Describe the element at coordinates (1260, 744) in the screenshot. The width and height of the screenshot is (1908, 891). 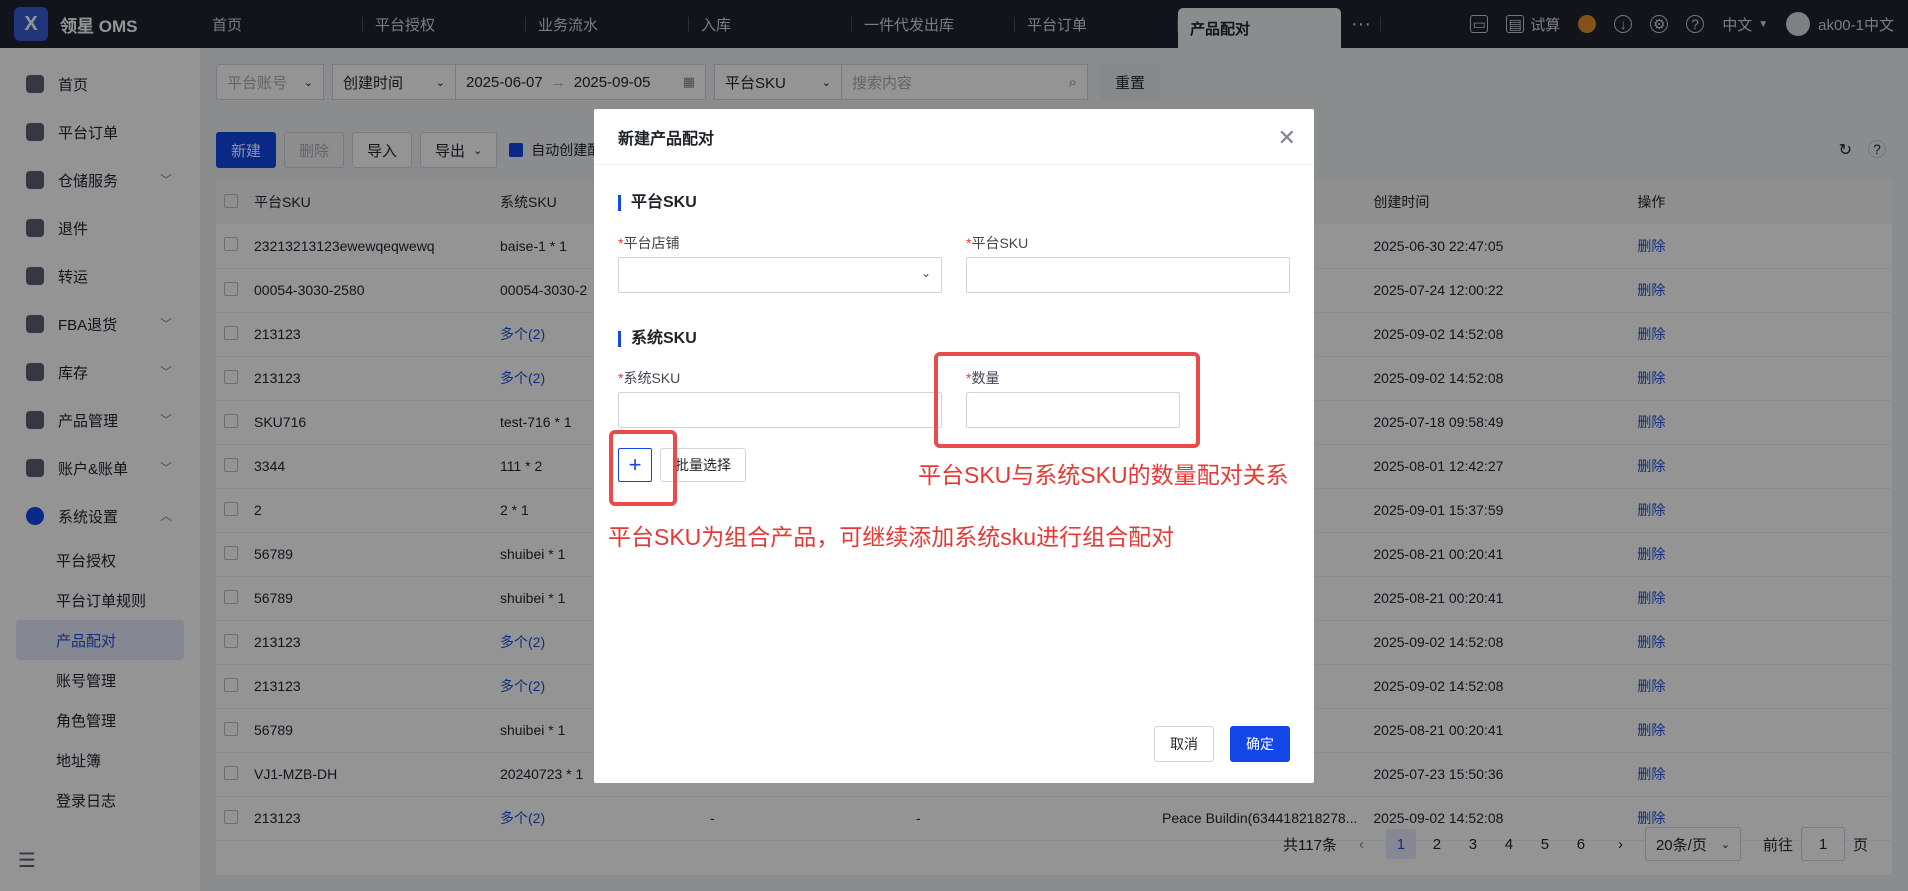
I see `confirm-button: 确定` at that location.